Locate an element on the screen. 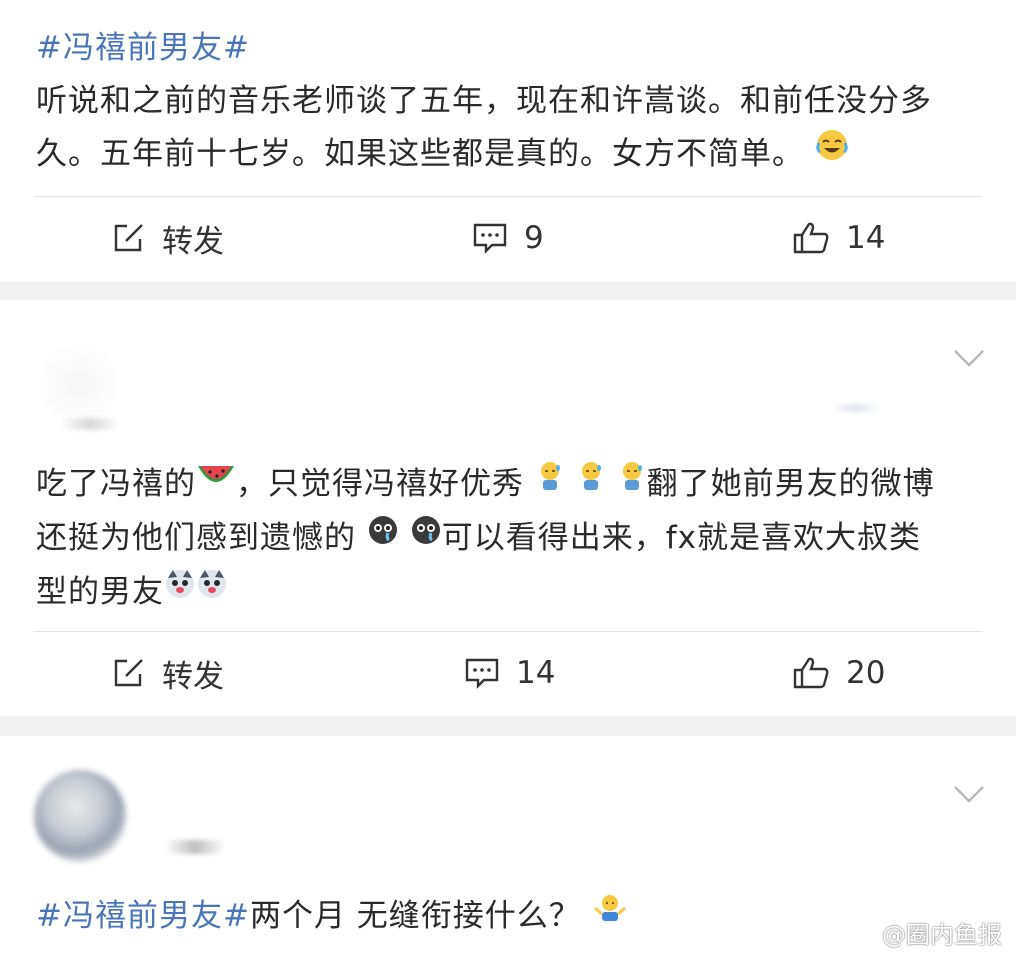 Image resolution: width=1016 pixels, height=960 pixels. action-bar: 转发 9 14 is located at coordinates (508, 238).